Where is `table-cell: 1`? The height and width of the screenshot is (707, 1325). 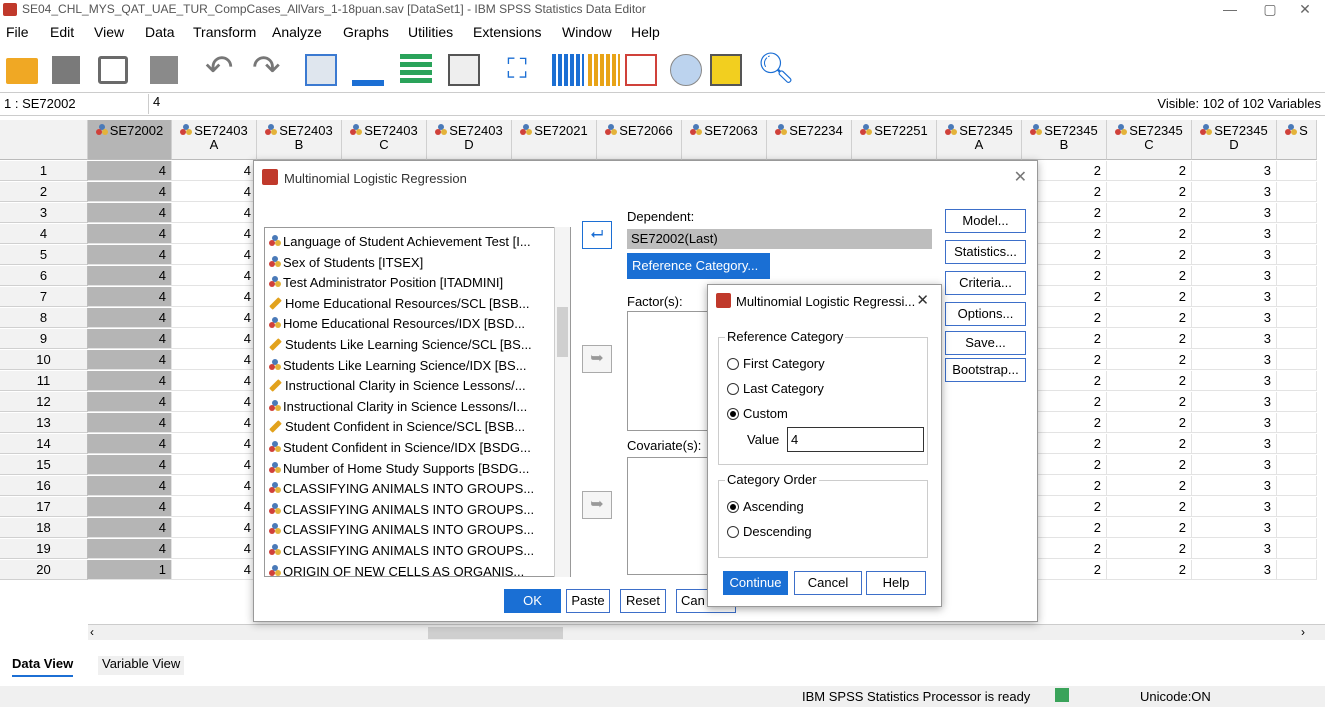
table-cell: 1 is located at coordinates (130, 570).